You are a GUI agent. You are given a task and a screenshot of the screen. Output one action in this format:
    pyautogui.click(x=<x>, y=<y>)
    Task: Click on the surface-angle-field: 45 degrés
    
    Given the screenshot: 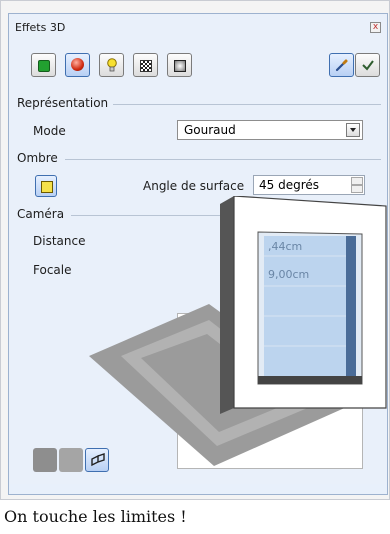 What is the action you would take?
    pyautogui.click(x=309, y=185)
    